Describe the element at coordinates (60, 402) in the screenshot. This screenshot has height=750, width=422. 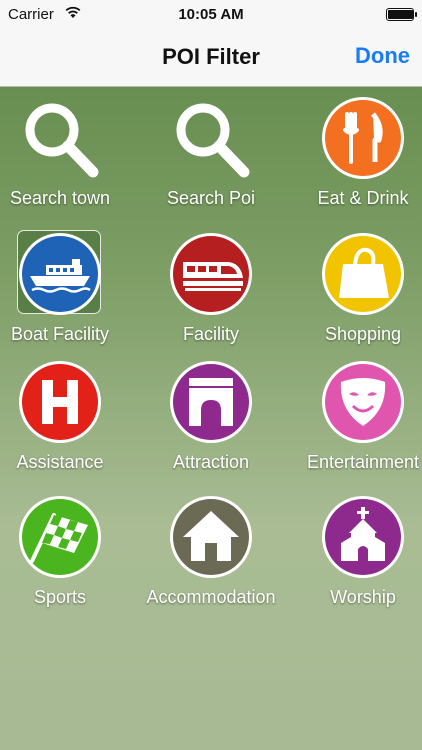
I see `hospital-h-icon` at that location.